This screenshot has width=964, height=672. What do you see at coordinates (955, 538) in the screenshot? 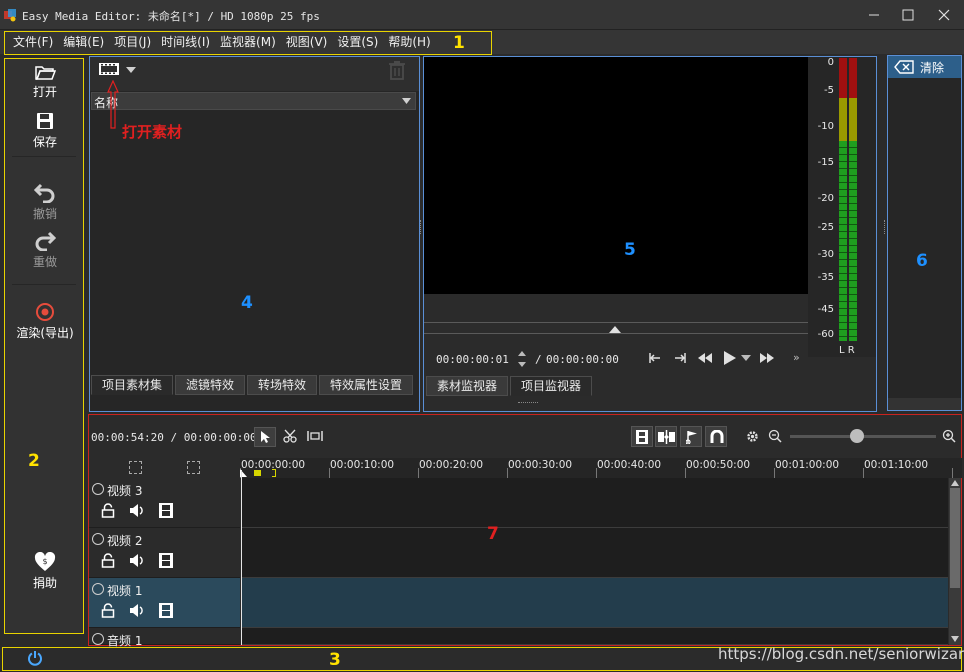
I see `scrollbar-thumb` at bounding box center [955, 538].